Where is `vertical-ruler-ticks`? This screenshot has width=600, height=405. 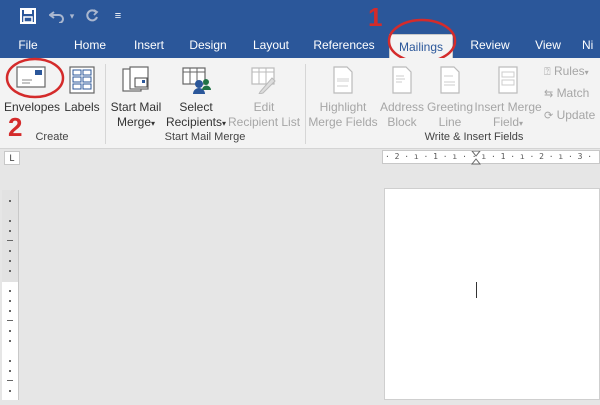 vertical-ruler-ticks is located at coordinates (10, 291).